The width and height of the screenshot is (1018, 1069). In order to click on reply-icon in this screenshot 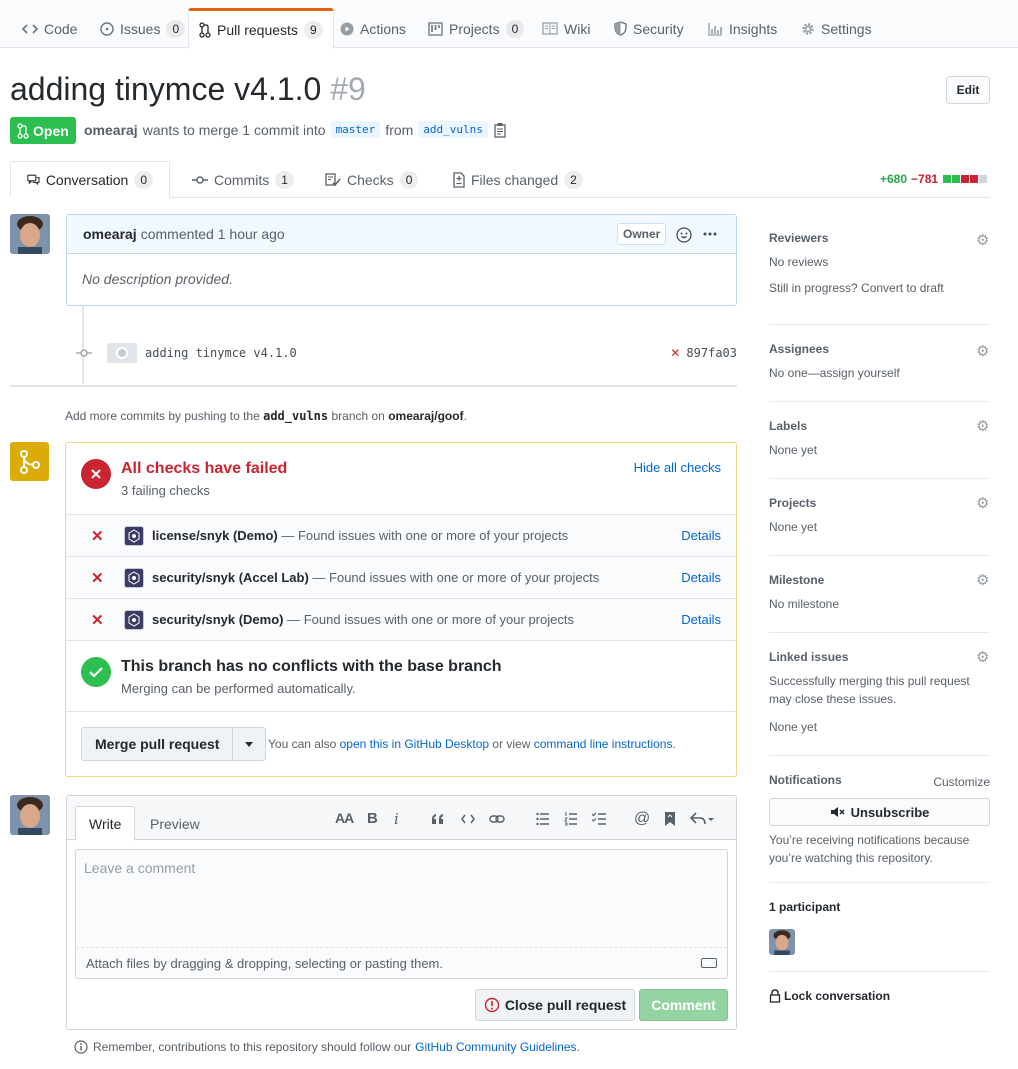, I will do `click(702, 819)`.